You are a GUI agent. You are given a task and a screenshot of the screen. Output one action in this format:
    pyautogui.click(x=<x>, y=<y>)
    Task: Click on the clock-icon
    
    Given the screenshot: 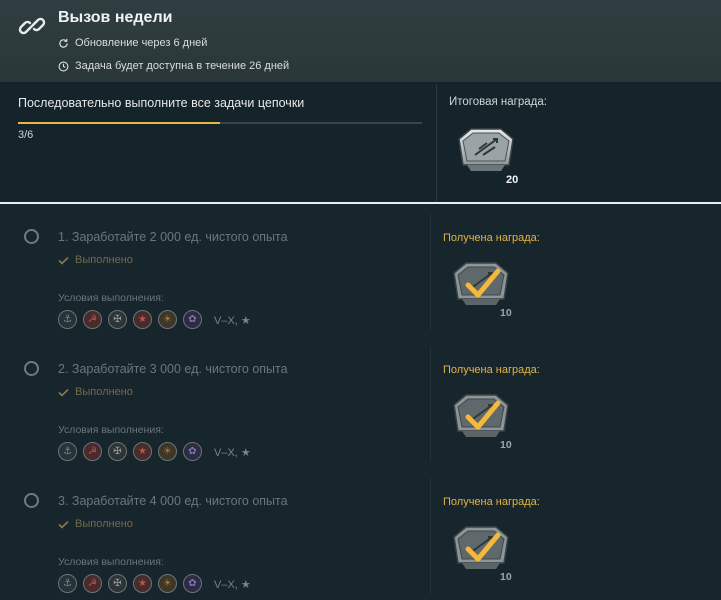 What is the action you would take?
    pyautogui.click(x=63, y=66)
    